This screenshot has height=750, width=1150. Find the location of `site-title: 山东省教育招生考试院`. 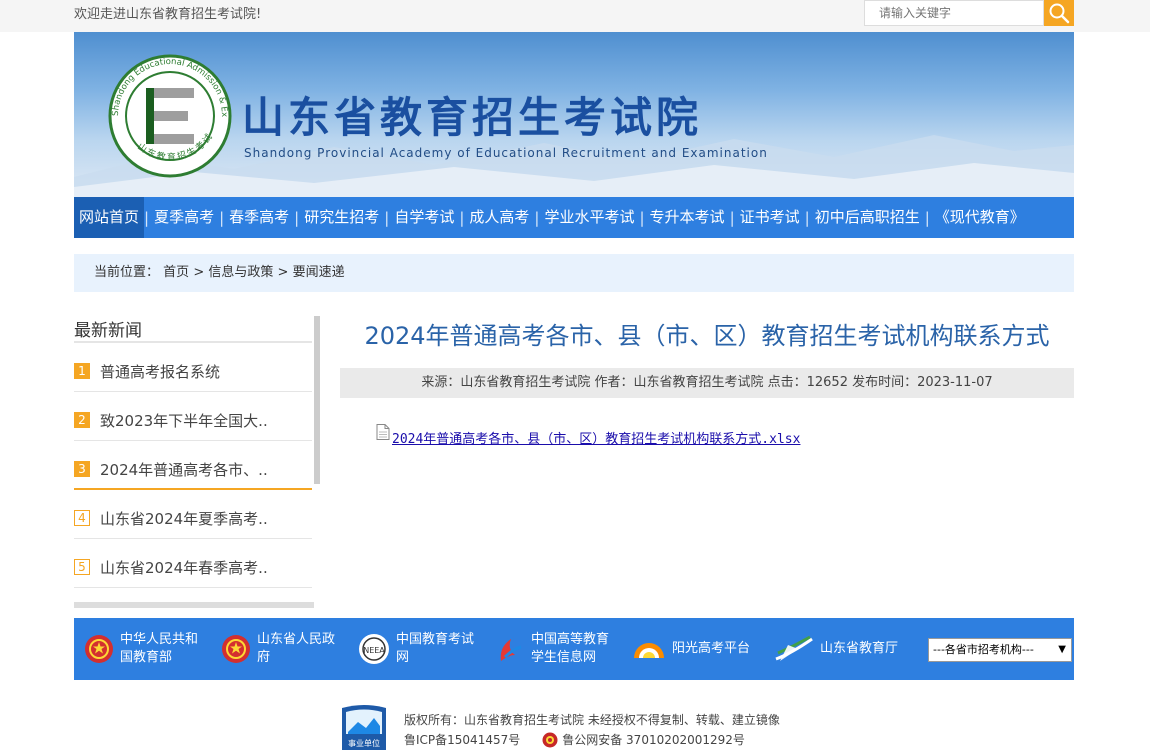

site-title: 山东省教育招生考试院 is located at coordinates (472, 117).